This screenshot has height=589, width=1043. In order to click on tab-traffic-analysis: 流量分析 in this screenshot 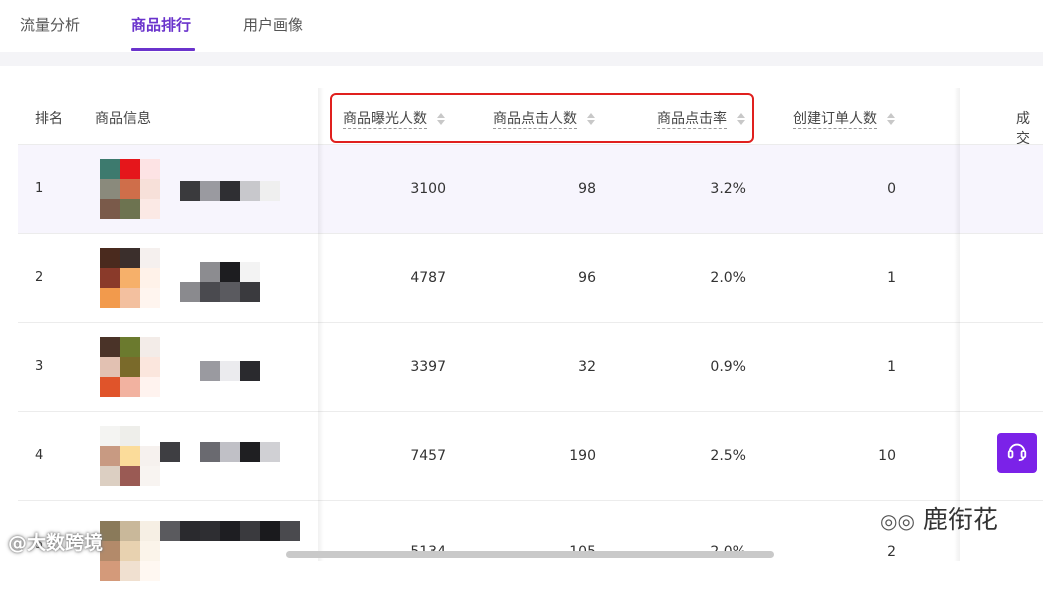, I will do `click(50, 24)`.